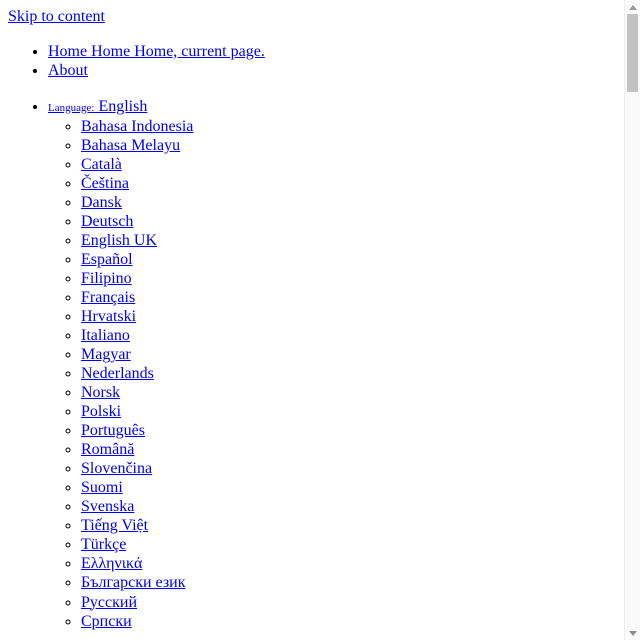 The image size is (640, 640). What do you see at coordinates (348, 563) in the screenshot?
I see `list-item: Ελληνικά` at bounding box center [348, 563].